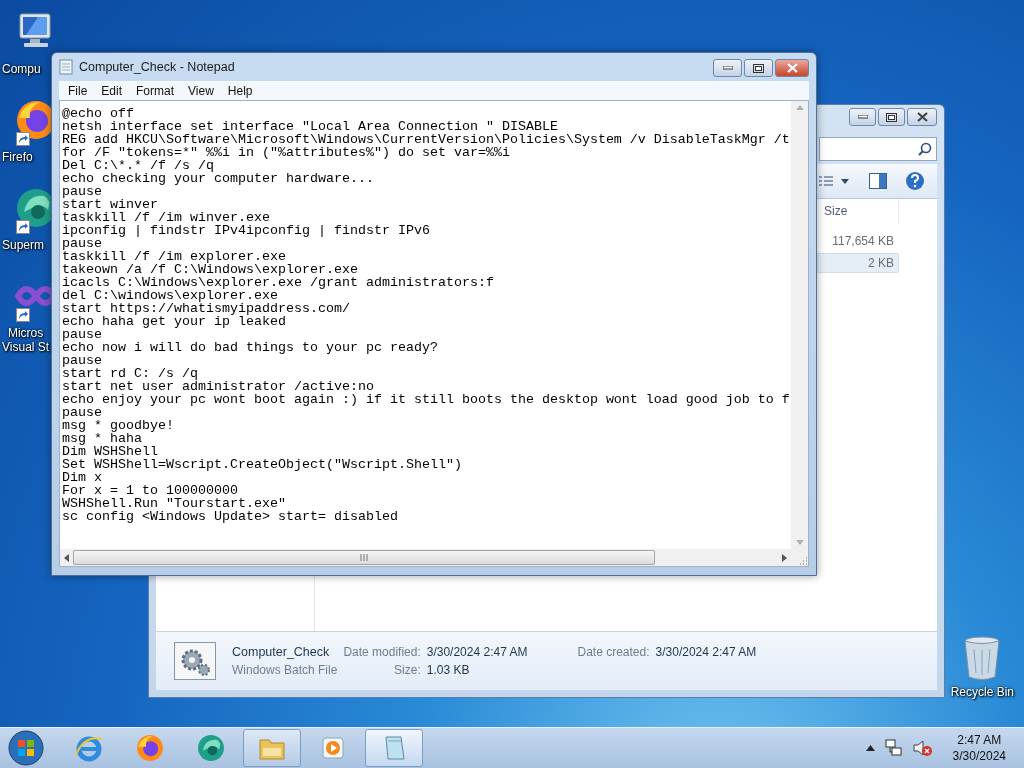 The height and width of the screenshot is (768, 1024). What do you see at coordinates (206, 308) in the screenshot?
I see `code-line: start https://whatismyipaddress.com/` at bounding box center [206, 308].